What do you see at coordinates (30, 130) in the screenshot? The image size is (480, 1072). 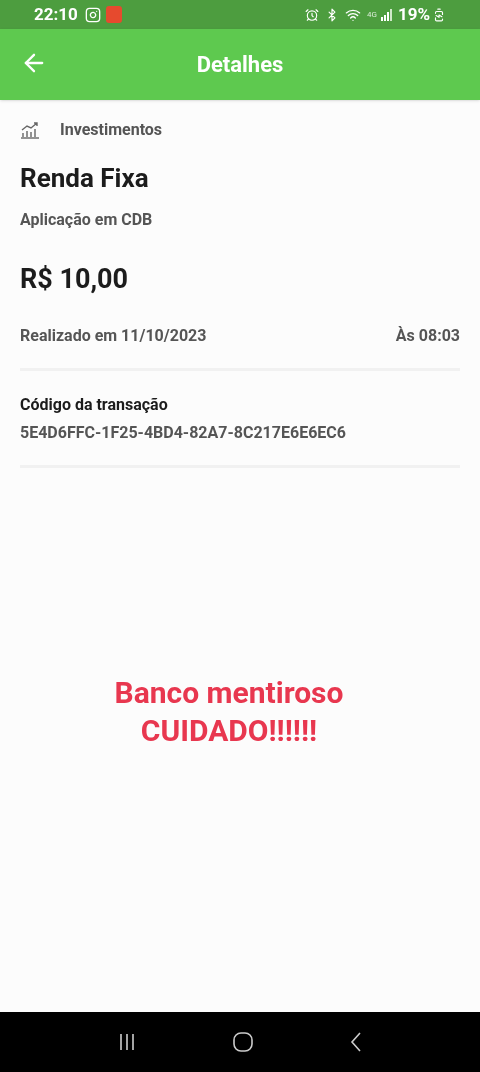 I see `chart-growth-icon` at bounding box center [30, 130].